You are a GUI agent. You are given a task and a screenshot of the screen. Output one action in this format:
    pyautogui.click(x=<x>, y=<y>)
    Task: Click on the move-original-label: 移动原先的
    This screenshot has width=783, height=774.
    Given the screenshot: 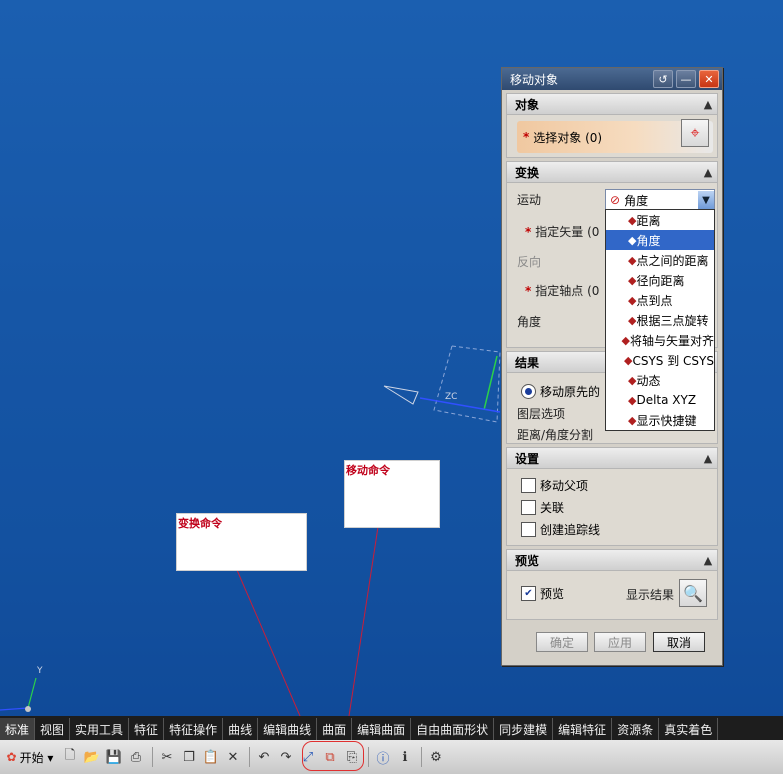 What is the action you would take?
    pyautogui.click(x=570, y=392)
    